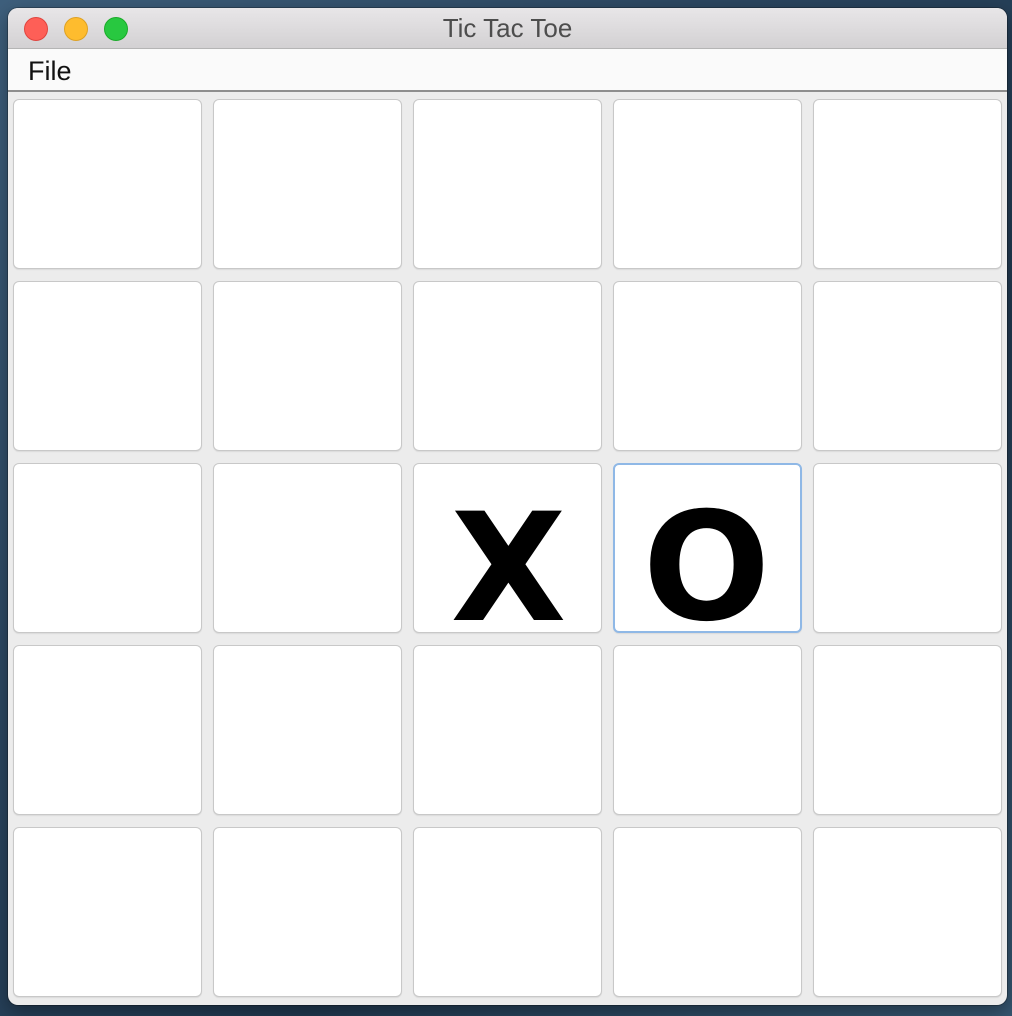 Image resolution: width=1012 pixels, height=1016 pixels. What do you see at coordinates (76, 29) in the screenshot?
I see `minimize-window-icon` at bounding box center [76, 29].